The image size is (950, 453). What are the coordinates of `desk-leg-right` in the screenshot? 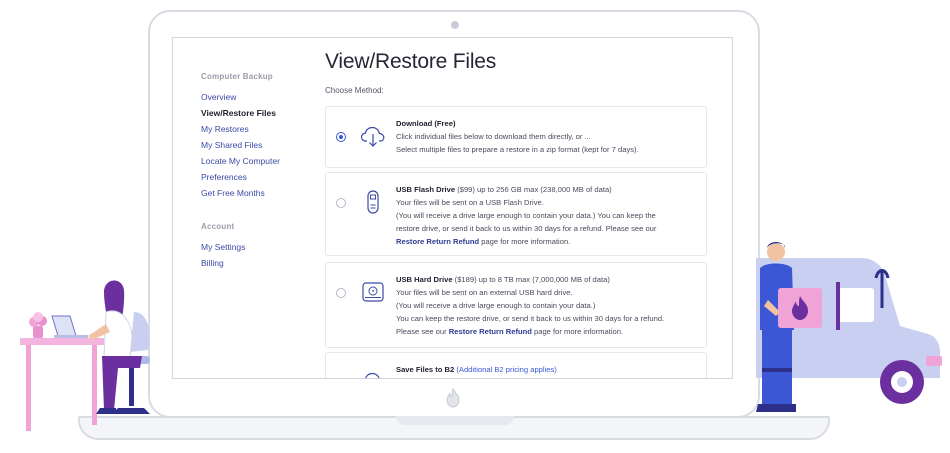 It's located at (94, 385).